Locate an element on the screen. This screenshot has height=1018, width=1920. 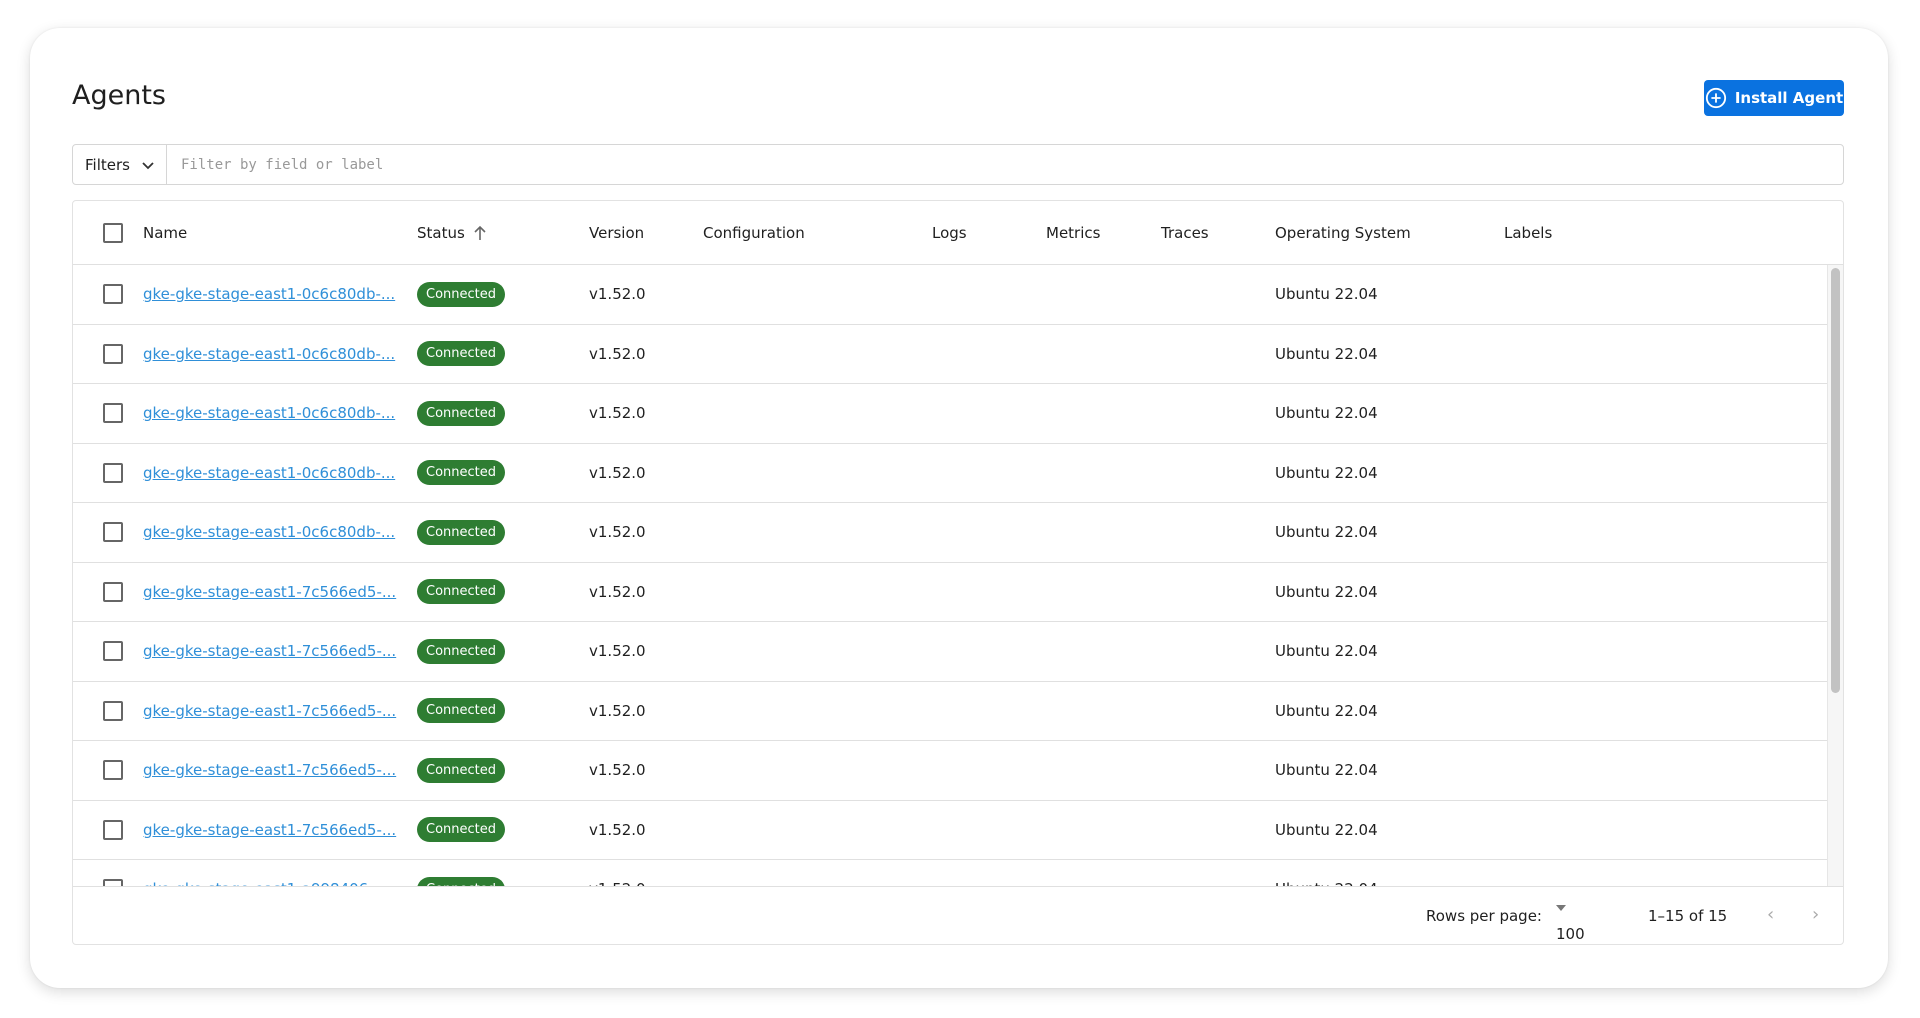
column-name: Name is located at coordinates (165, 232).